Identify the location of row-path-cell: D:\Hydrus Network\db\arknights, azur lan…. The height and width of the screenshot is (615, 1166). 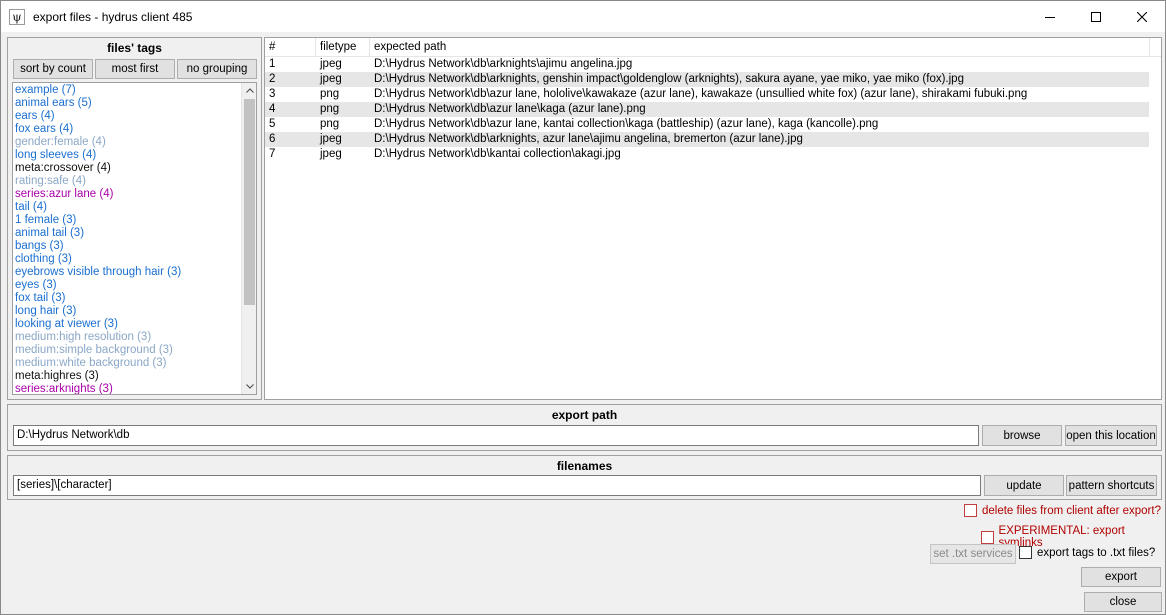
(588, 139).